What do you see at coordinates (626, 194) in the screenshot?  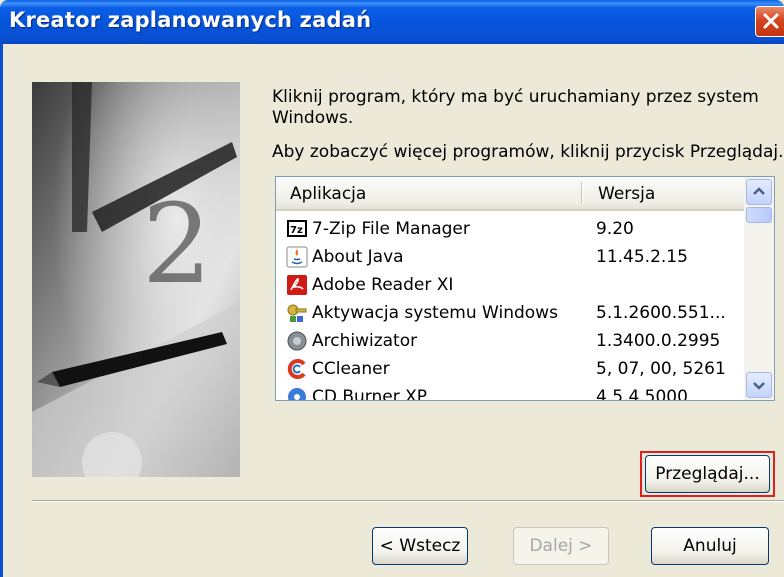 I see `column-header-version: Wersja` at bounding box center [626, 194].